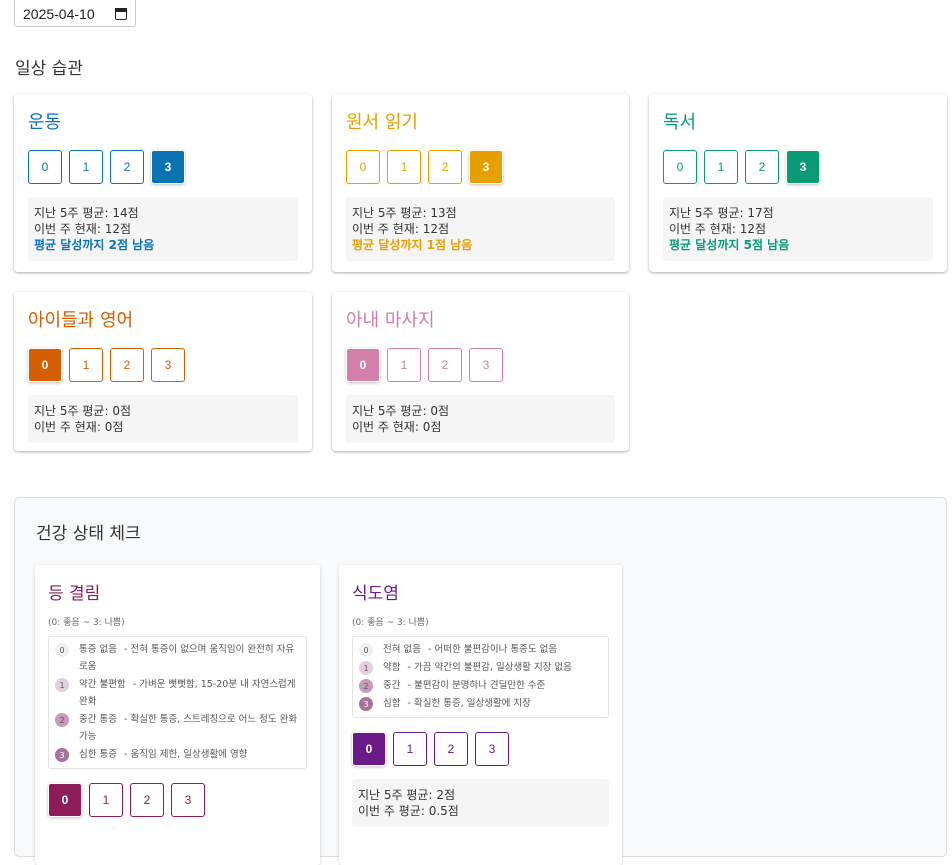 The height and width of the screenshot is (865, 952). I want to click on card-title: 아내 마사지, so click(390, 320).